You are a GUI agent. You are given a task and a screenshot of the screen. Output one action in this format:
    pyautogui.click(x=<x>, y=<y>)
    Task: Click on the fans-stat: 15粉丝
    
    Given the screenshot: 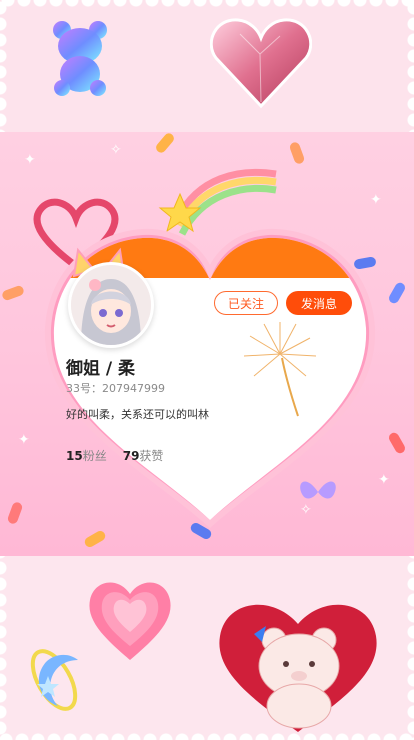 What is the action you would take?
    pyautogui.click(x=86, y=455)
    